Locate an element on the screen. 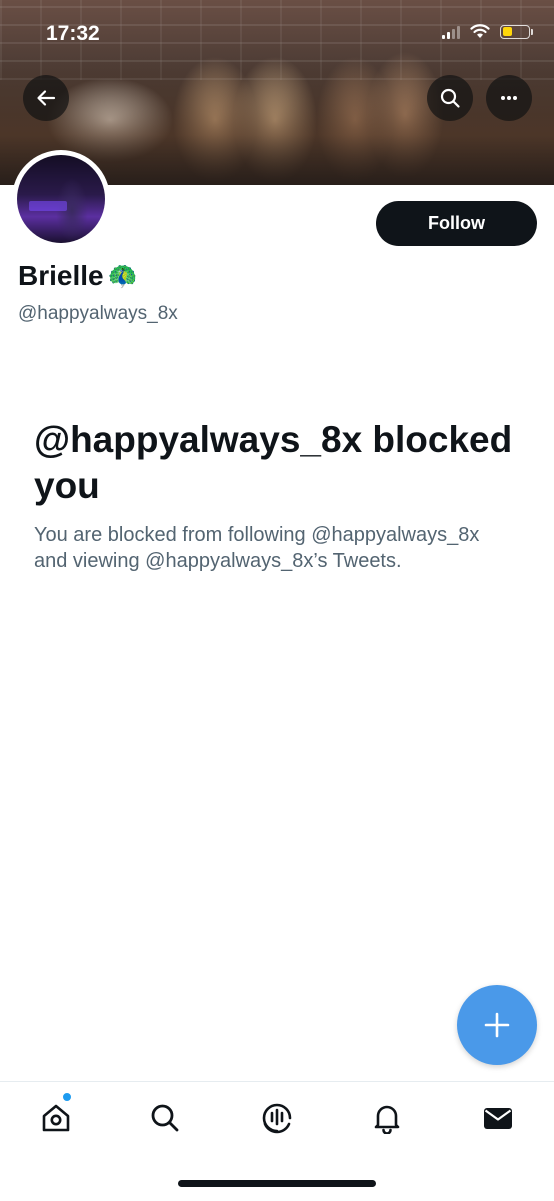 This screenshot has width=554, height=1201. spaces-icon is located at coordinates (277, 1118).